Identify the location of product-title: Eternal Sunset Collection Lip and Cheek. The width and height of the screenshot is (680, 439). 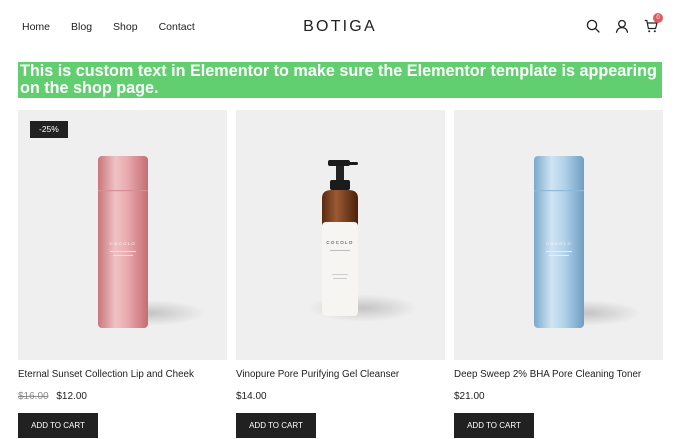
(122, 375).